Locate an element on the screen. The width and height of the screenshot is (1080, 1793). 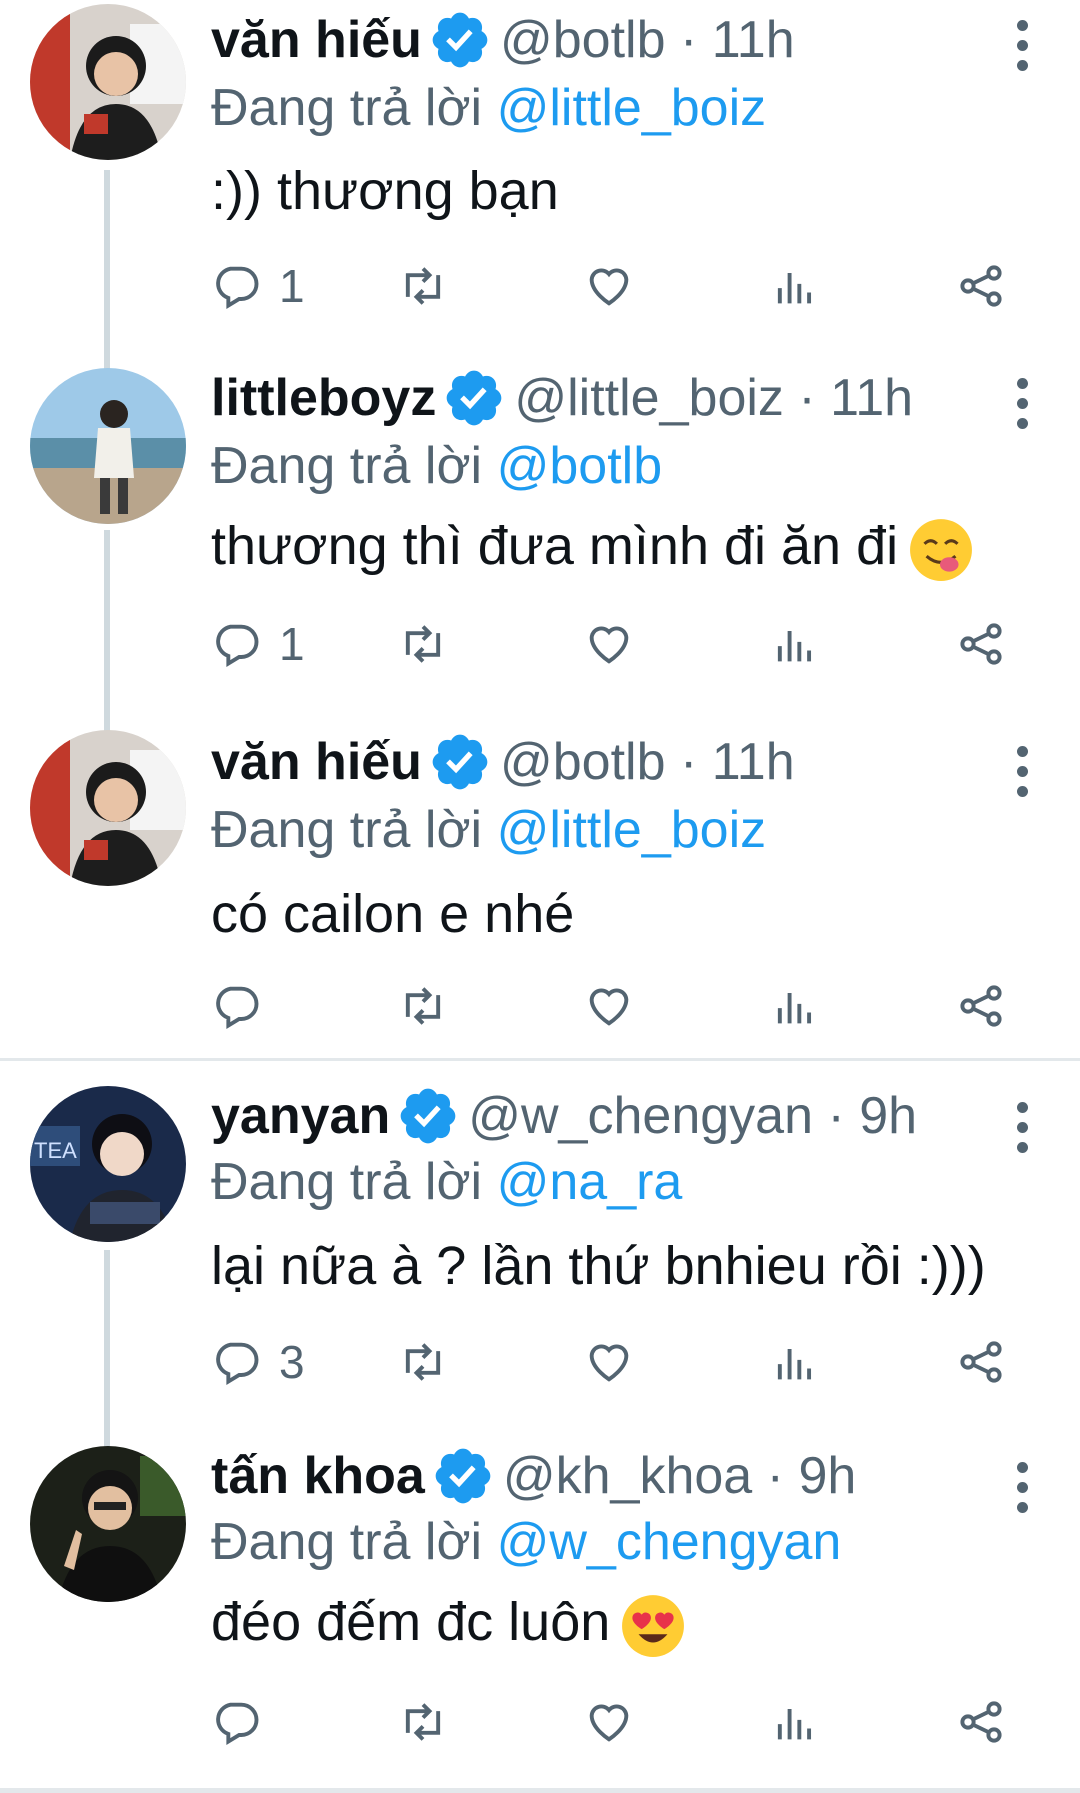
display-name: yanyan is located at coordinates (300, 1116).